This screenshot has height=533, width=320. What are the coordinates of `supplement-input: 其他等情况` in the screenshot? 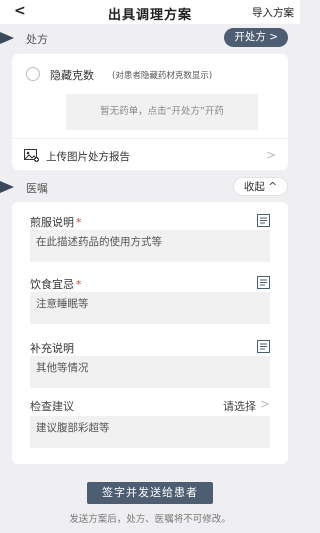 It's located at (150, 372).